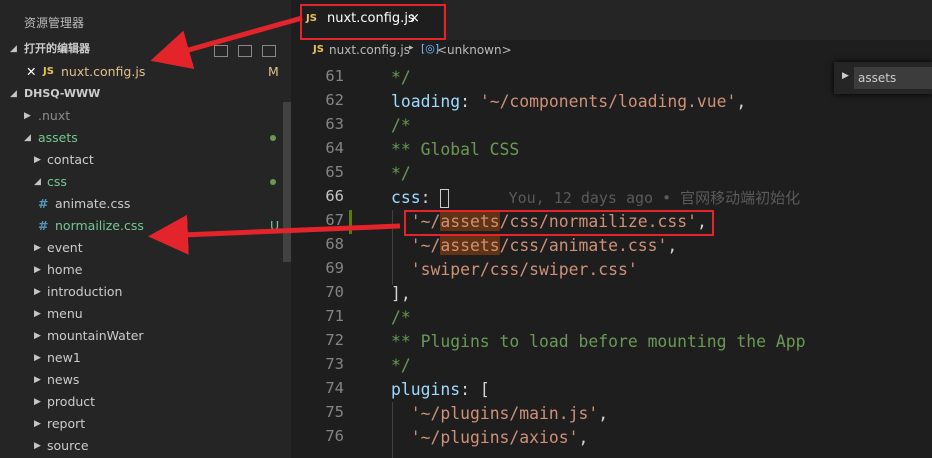  What do you see at coordinates (274, 135) in the screenshot?
I see `annotation-arrows` at bounding box center [274, 135].